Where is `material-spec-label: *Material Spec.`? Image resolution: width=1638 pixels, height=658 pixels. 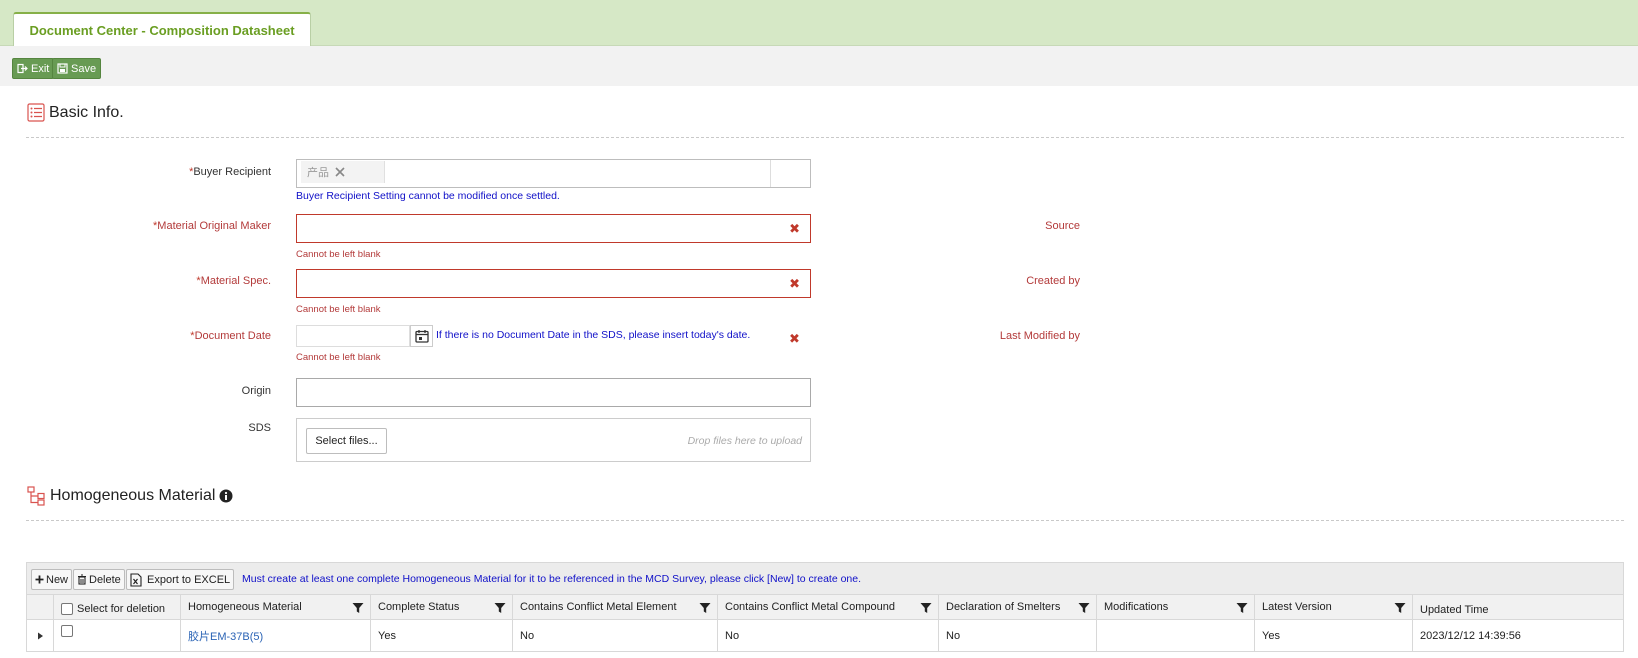 material-spec-label: *Material Spec. is located at coordinates (233, 281).